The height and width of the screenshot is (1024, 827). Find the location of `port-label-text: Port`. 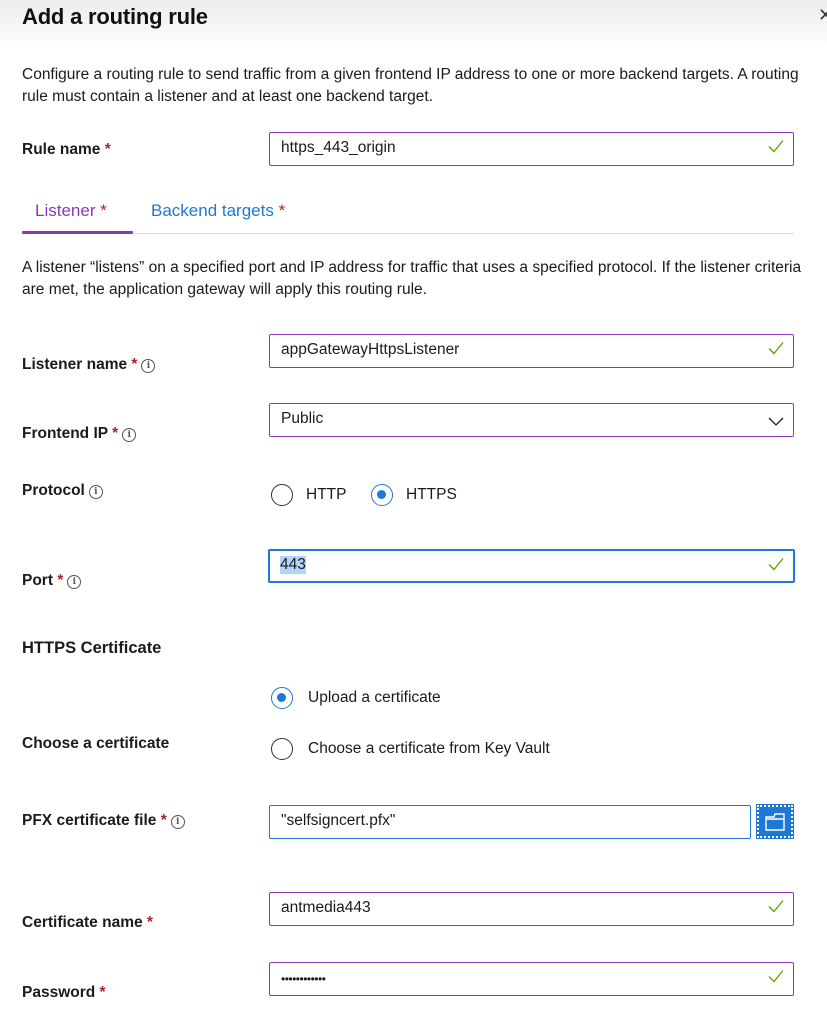

port-label-text: Port is located at coordinates (37, 580).